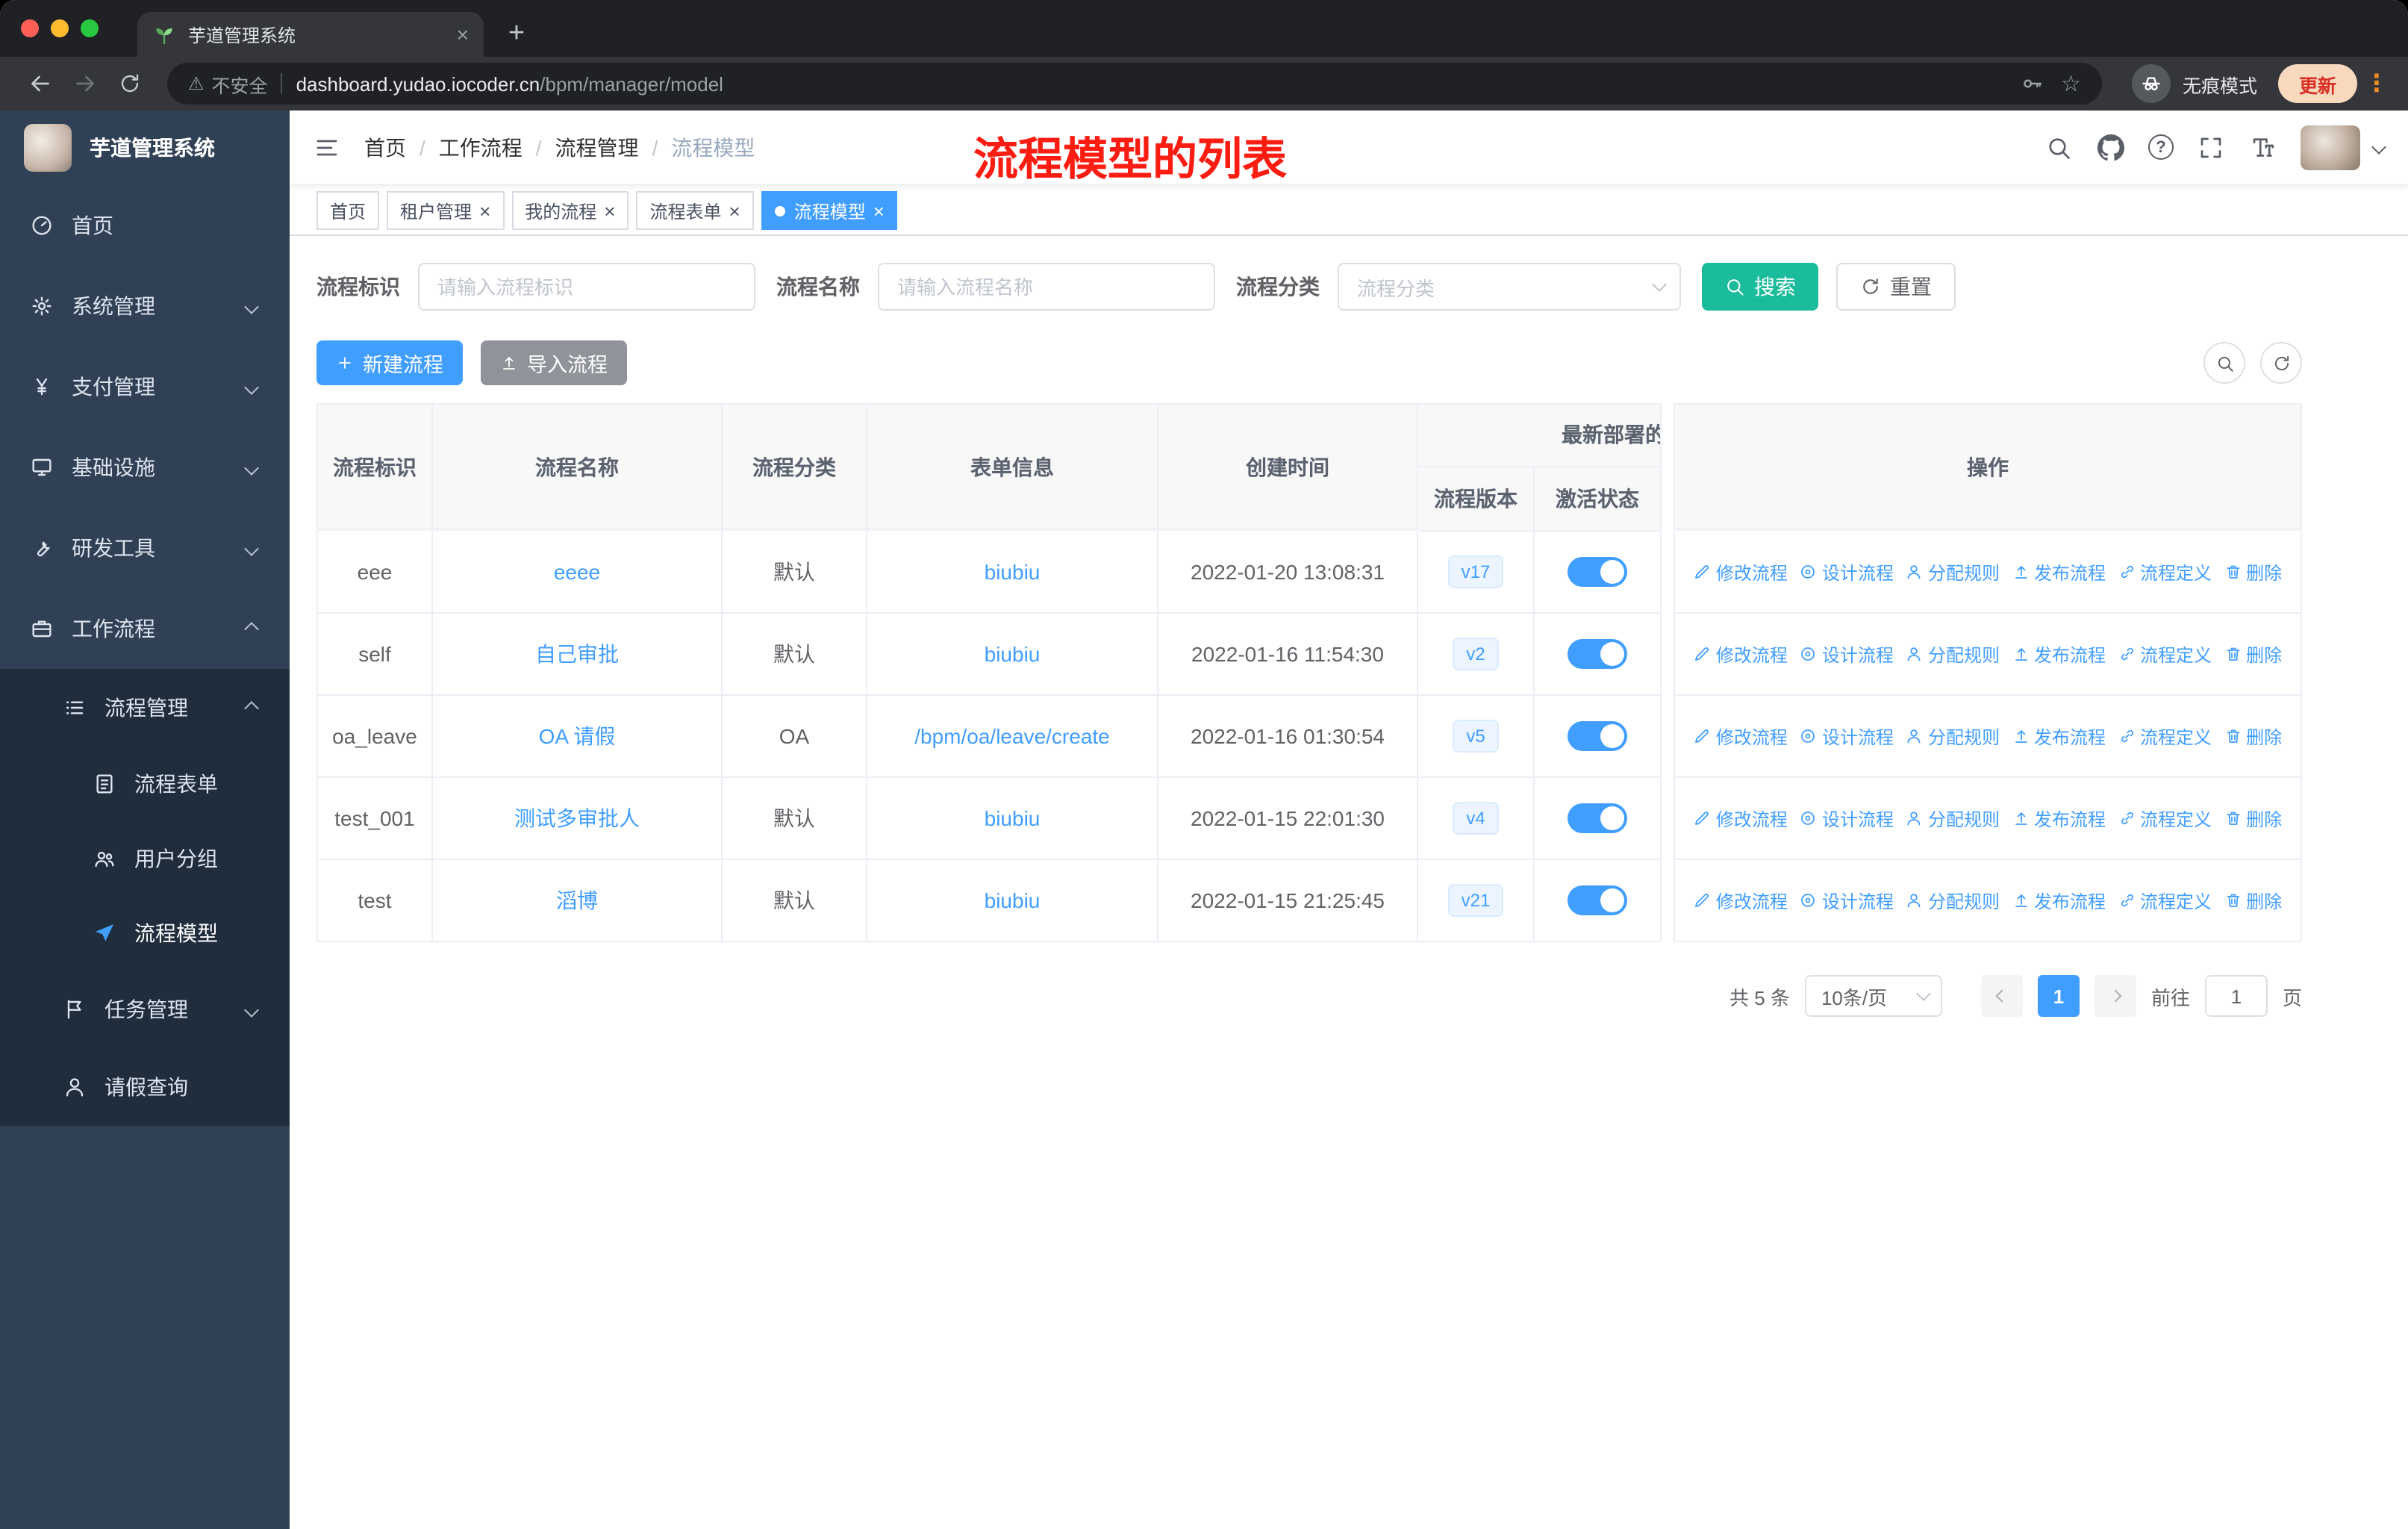 This screenshot has width=2408, height=1529. Describe the element at coordinates (570, 211) in the screenshot. I see `tagsview-tab: 我的流程 ×` at that location.